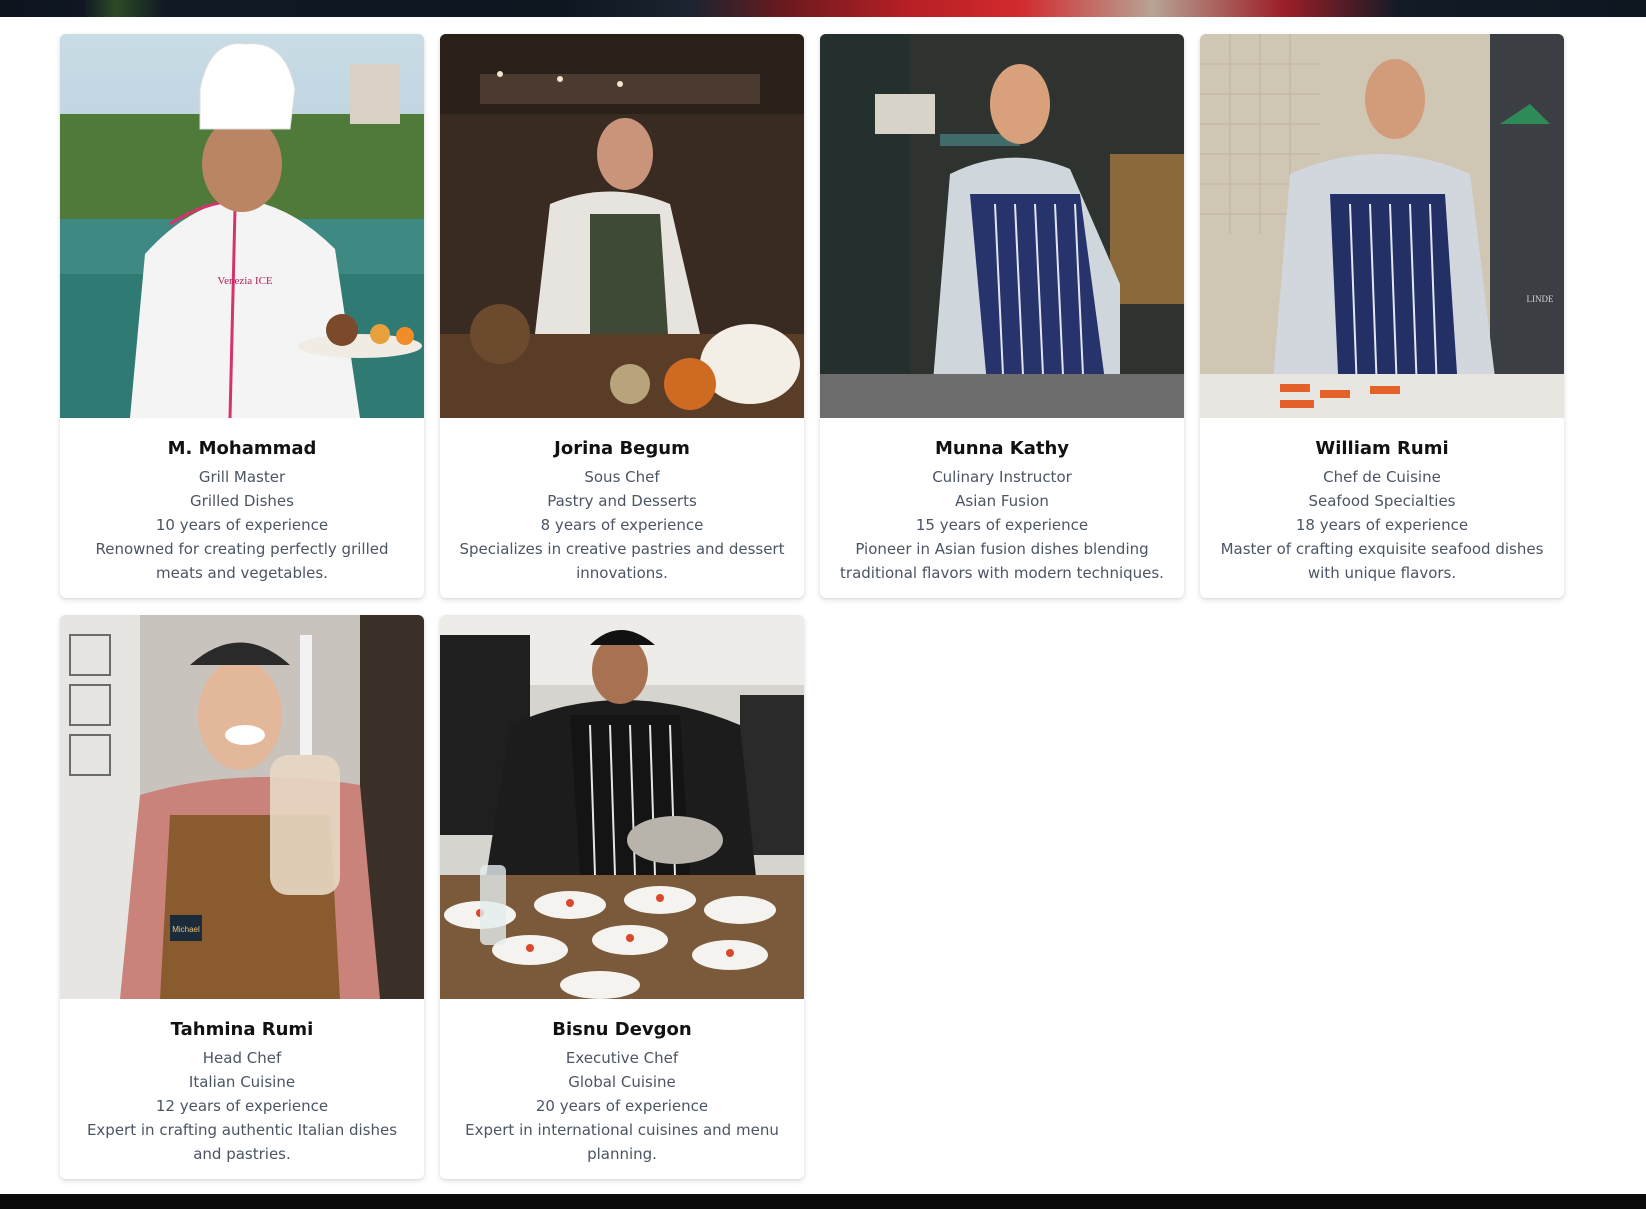 Image resolution: width=1646 pixels, height=1209 pixels. What do you see at coordinates (622, 1106) in the screenshot?
I see `chef-experience: 20 years of experience` at bounding box center [622, 1106].